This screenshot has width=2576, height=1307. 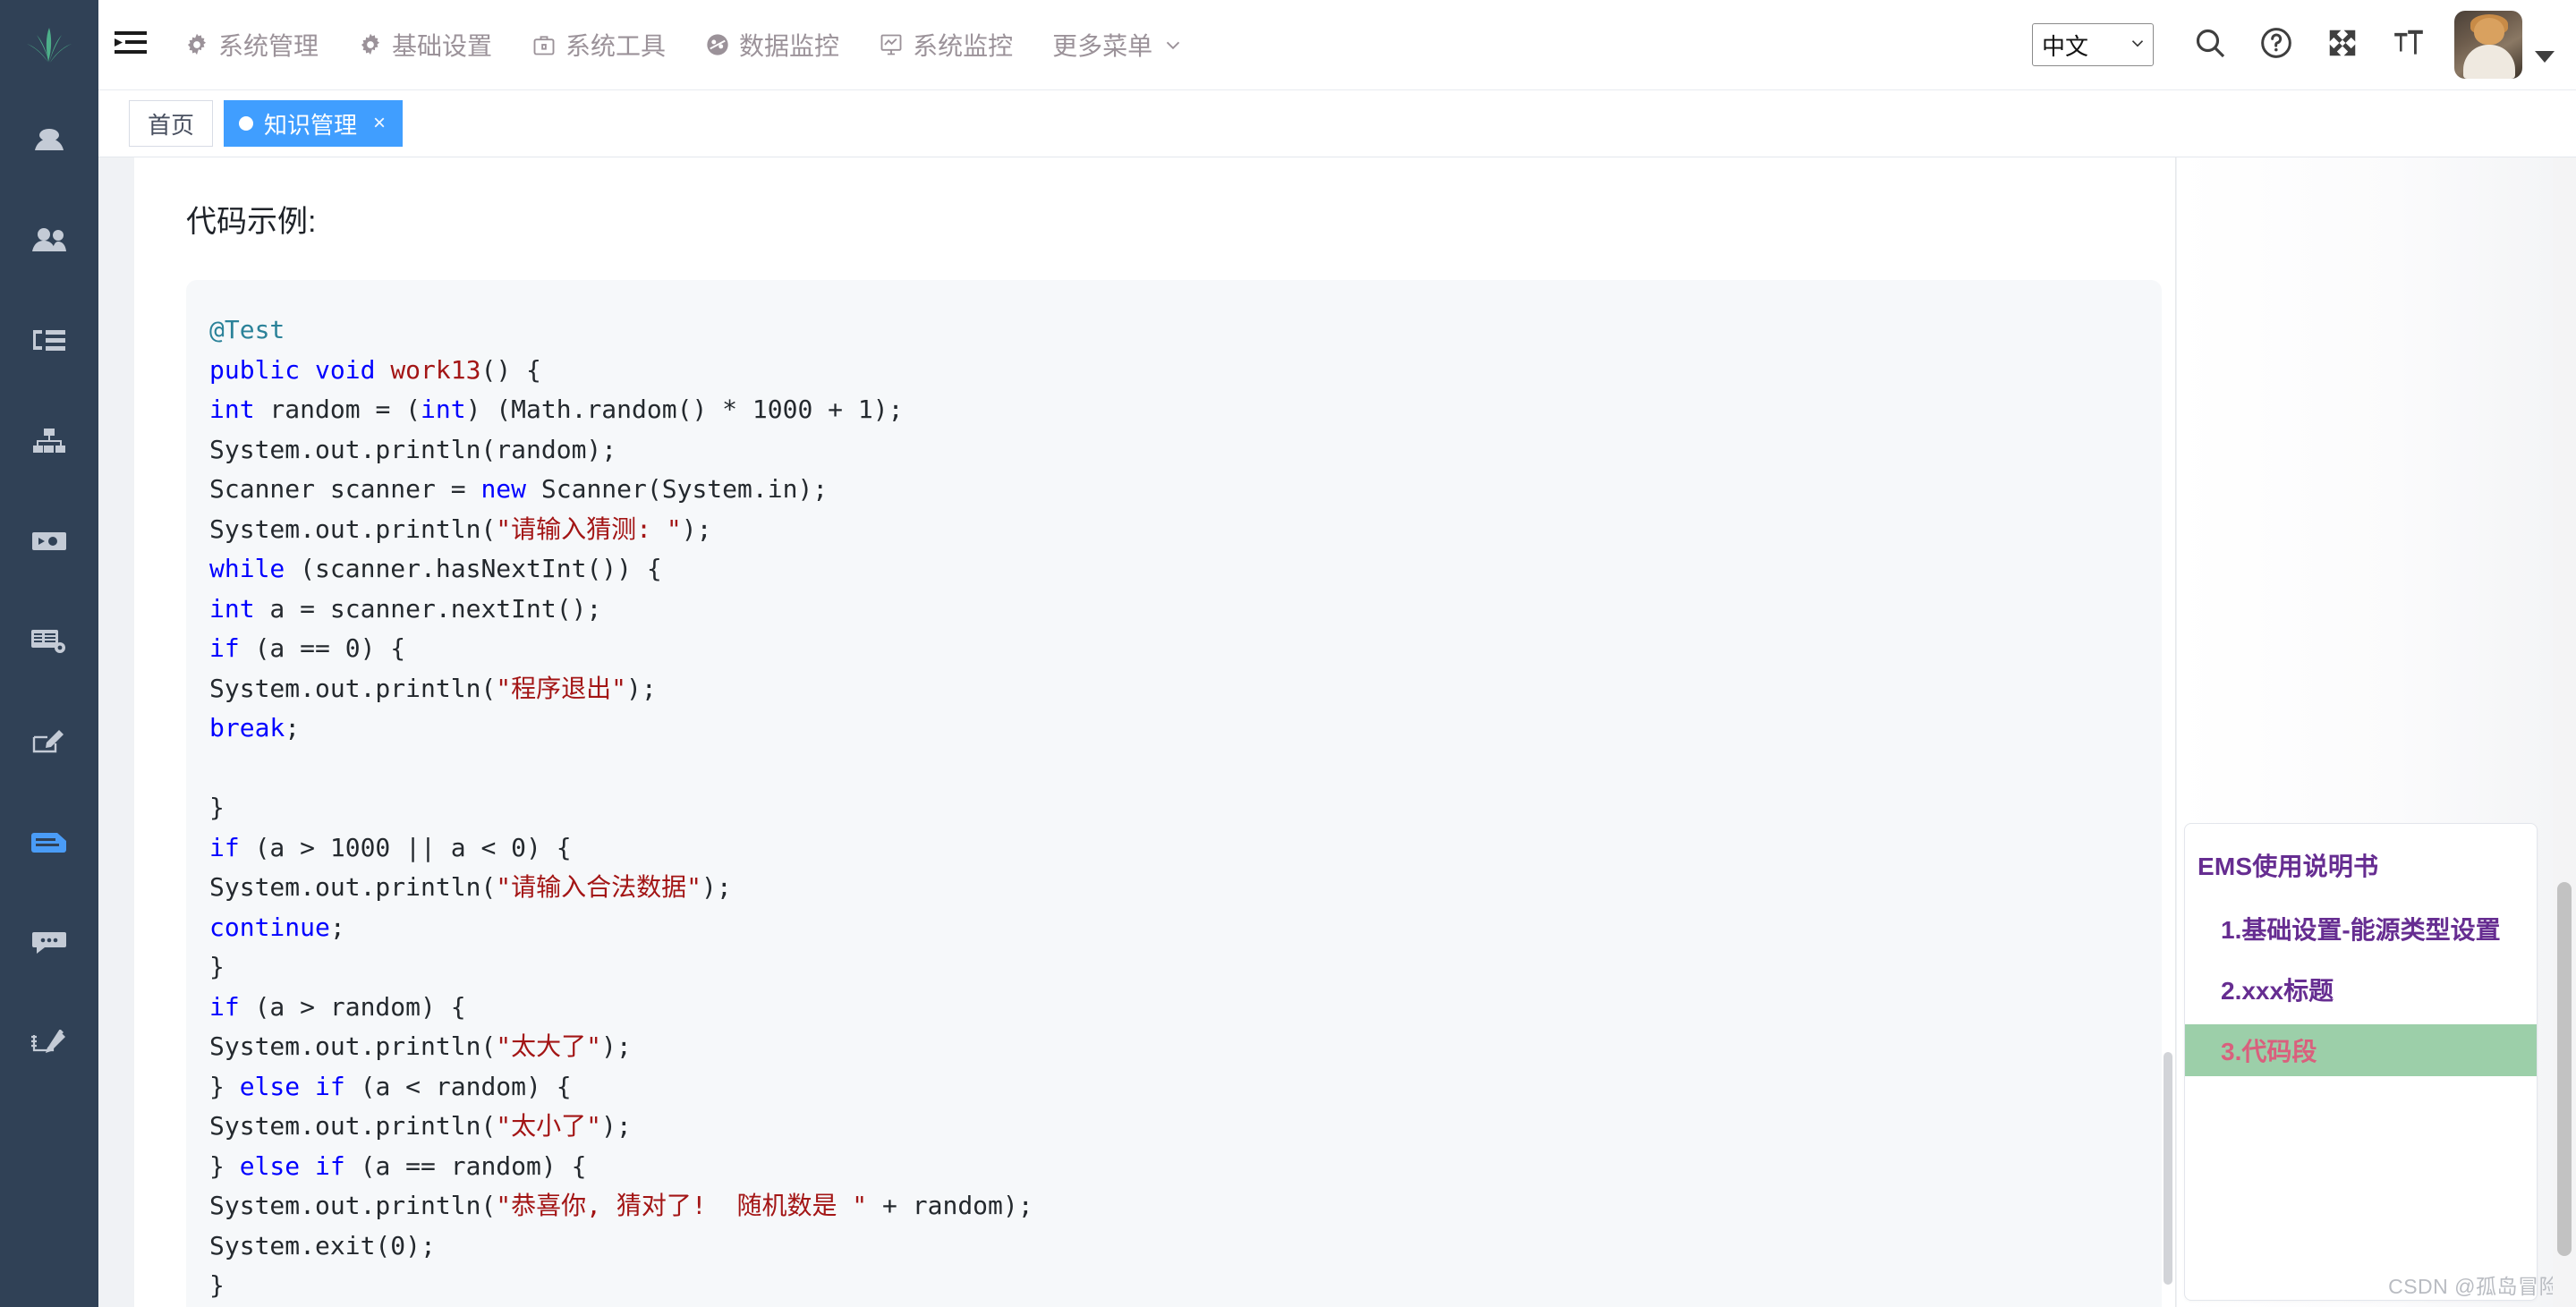 I want to click on tab-home: 首页, so click(x=171, y=123).